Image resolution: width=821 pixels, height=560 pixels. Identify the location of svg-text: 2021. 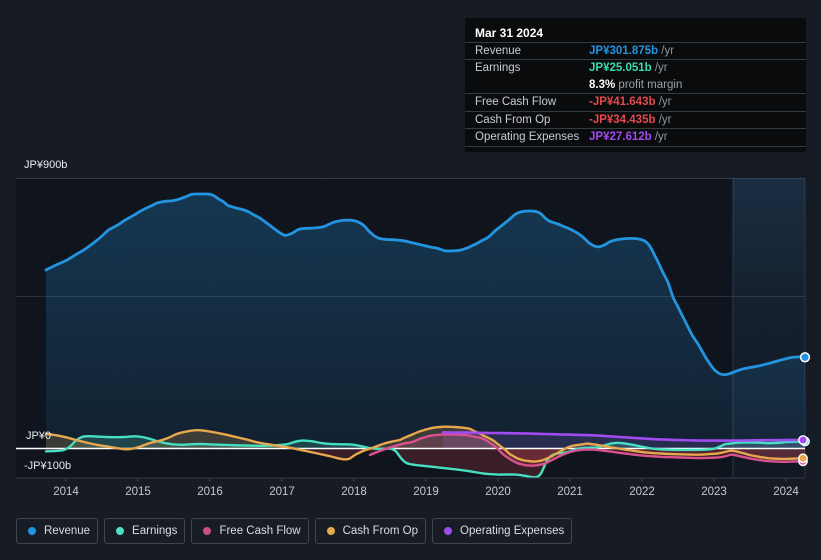
(570, 492).